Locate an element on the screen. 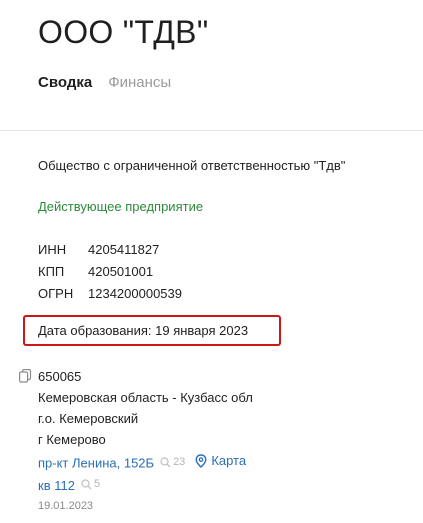  address-region: Кемеровская область - Кузбасс обл is located at coordinates (145, 397).